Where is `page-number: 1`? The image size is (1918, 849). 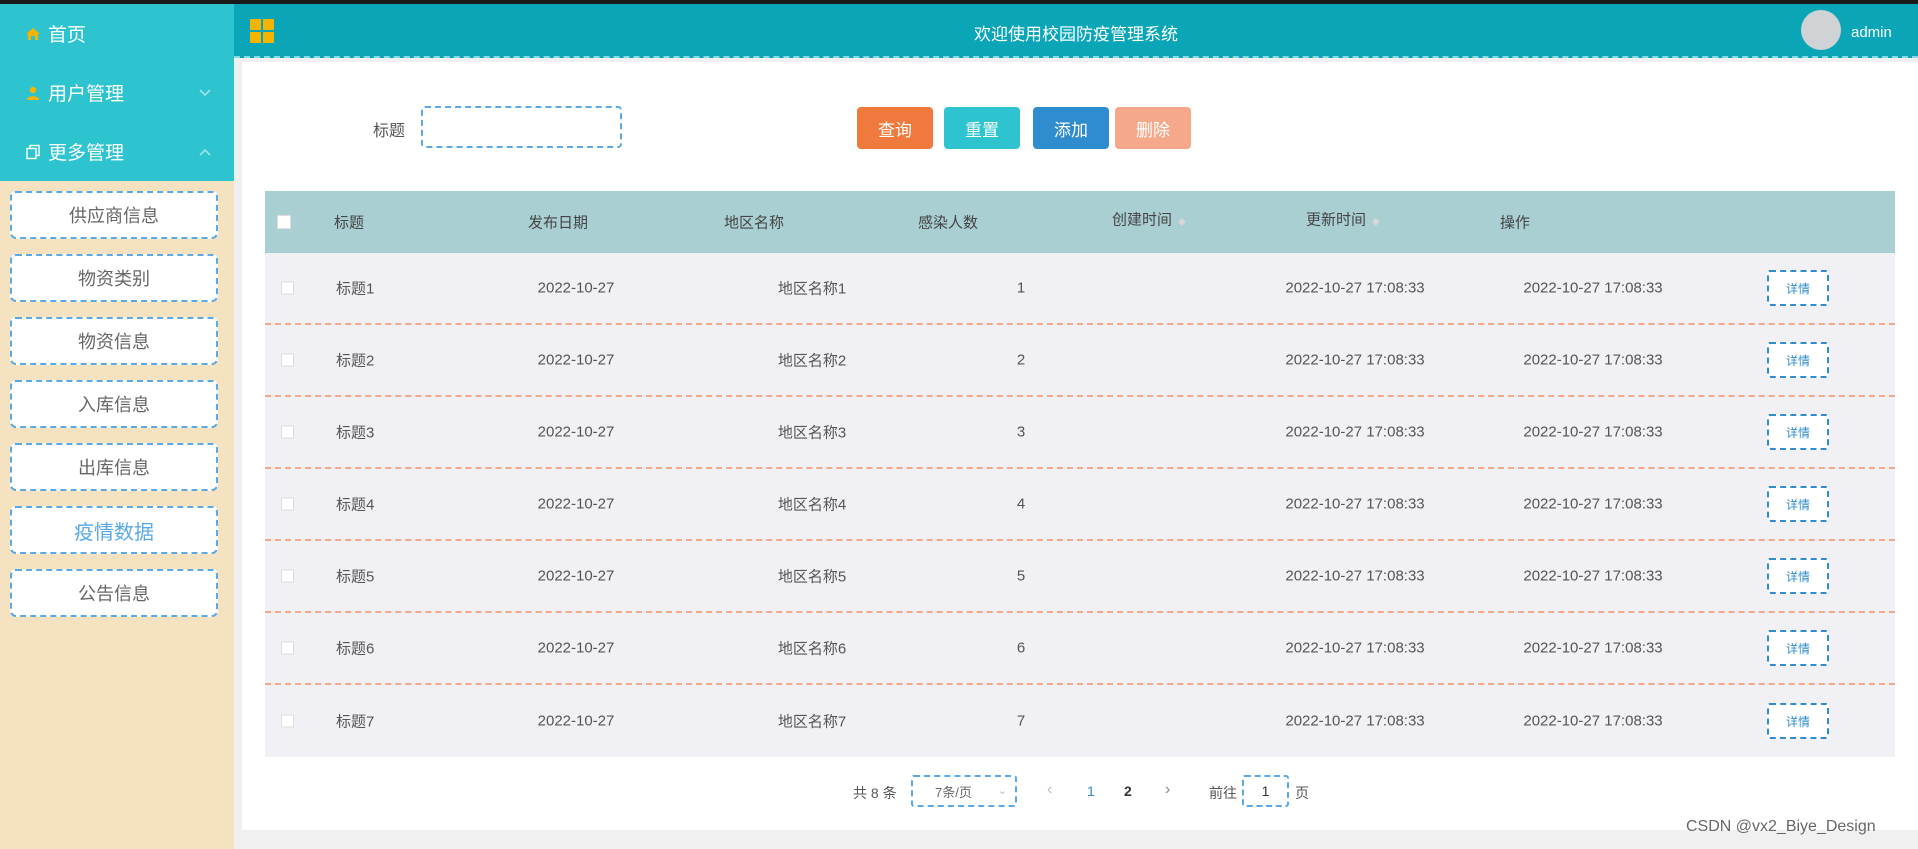 page-number: 1 is located at coordinates (1091, 791).